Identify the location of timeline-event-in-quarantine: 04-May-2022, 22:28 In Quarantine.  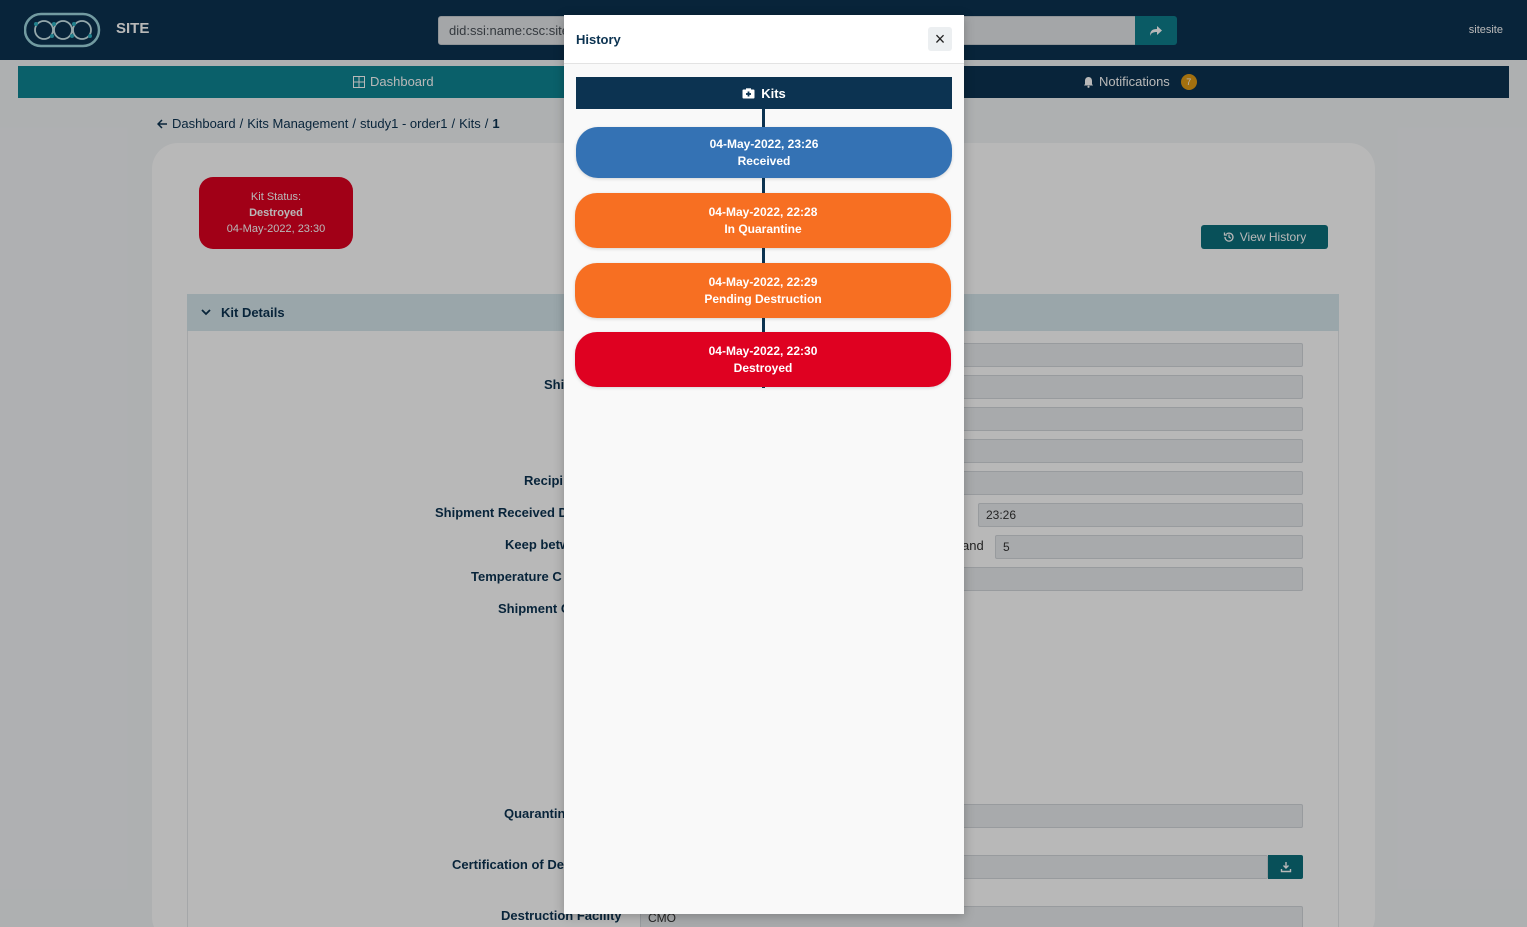
(763, 220).